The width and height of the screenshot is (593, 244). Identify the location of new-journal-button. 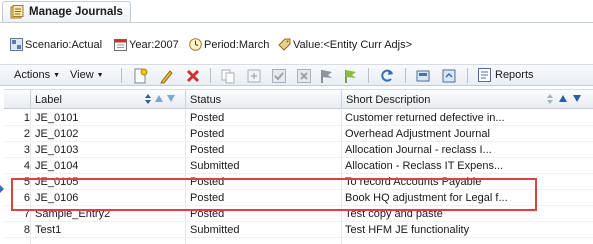
(140, 75).